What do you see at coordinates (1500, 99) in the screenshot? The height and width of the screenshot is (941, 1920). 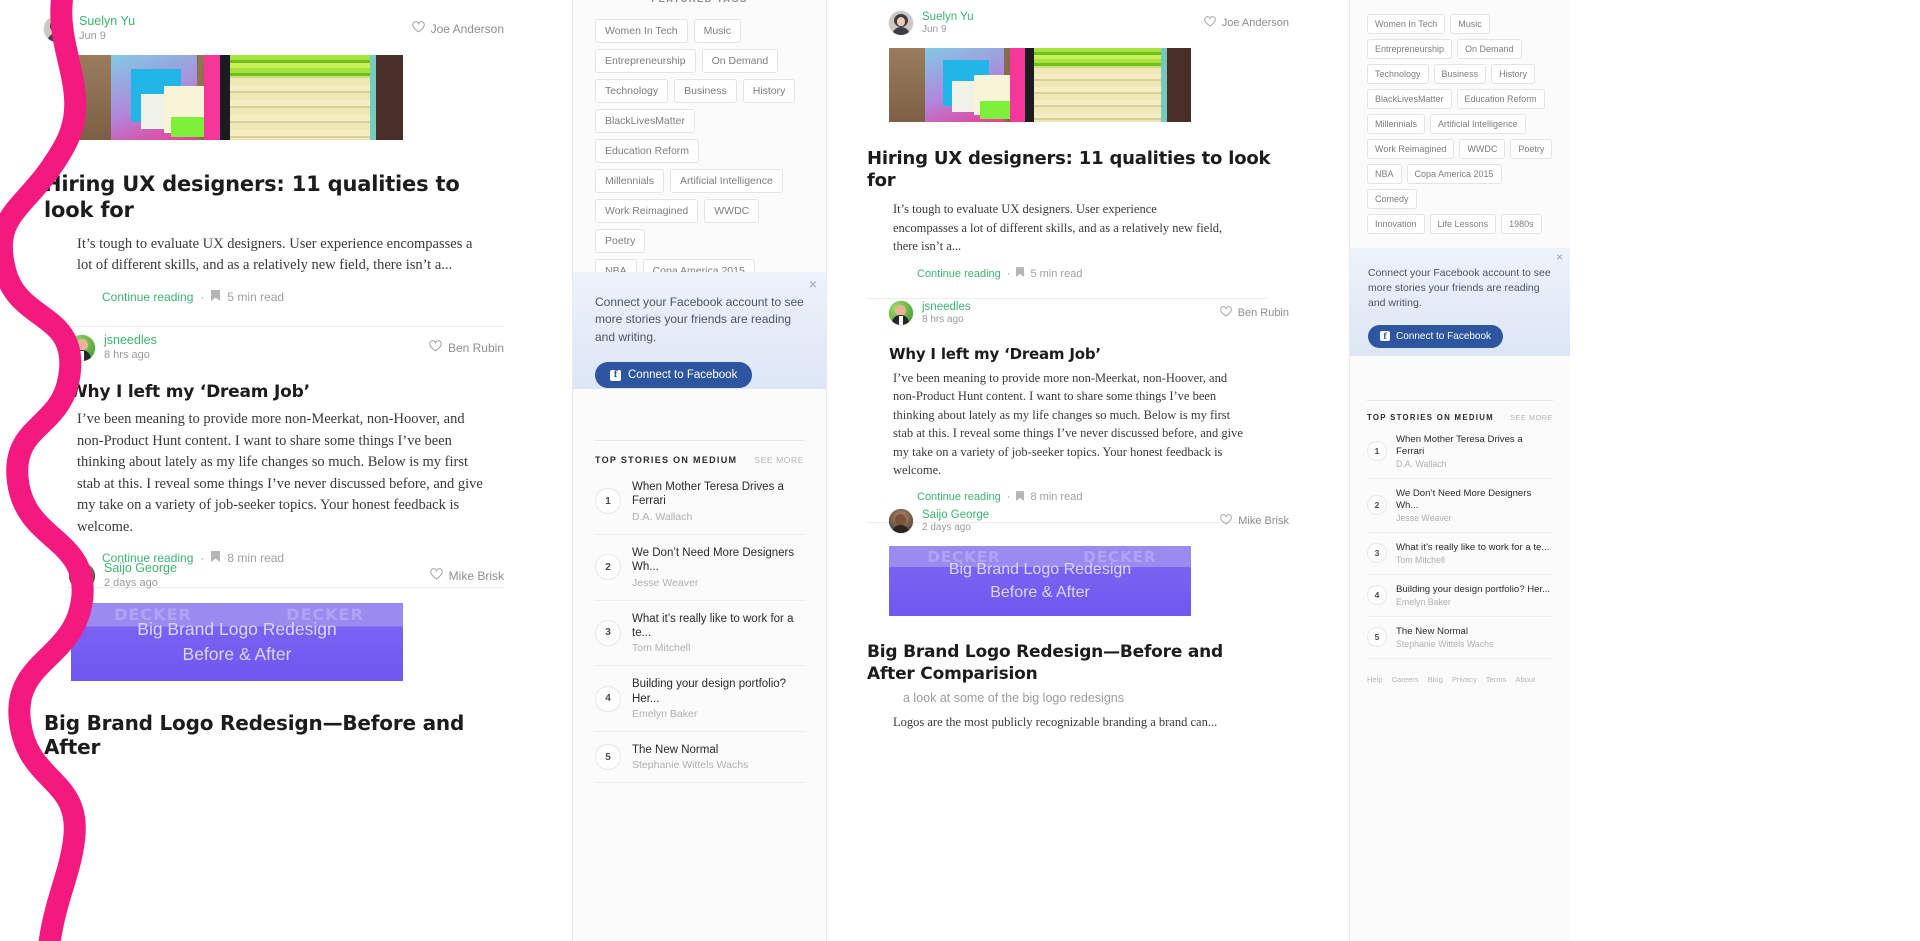 I see `tag-chip: Education Reform` at bounding box center [1500, 99].